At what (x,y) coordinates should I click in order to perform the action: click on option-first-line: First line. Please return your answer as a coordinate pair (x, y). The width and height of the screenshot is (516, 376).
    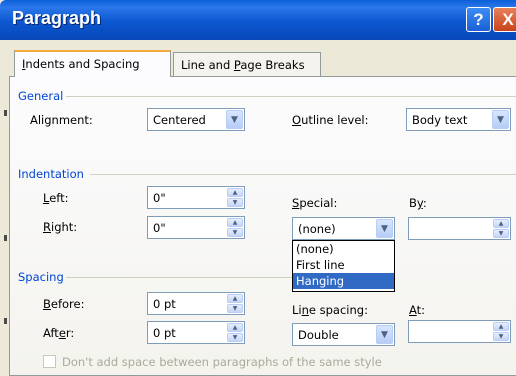
    Looking at the image, I should click on (343, 265).